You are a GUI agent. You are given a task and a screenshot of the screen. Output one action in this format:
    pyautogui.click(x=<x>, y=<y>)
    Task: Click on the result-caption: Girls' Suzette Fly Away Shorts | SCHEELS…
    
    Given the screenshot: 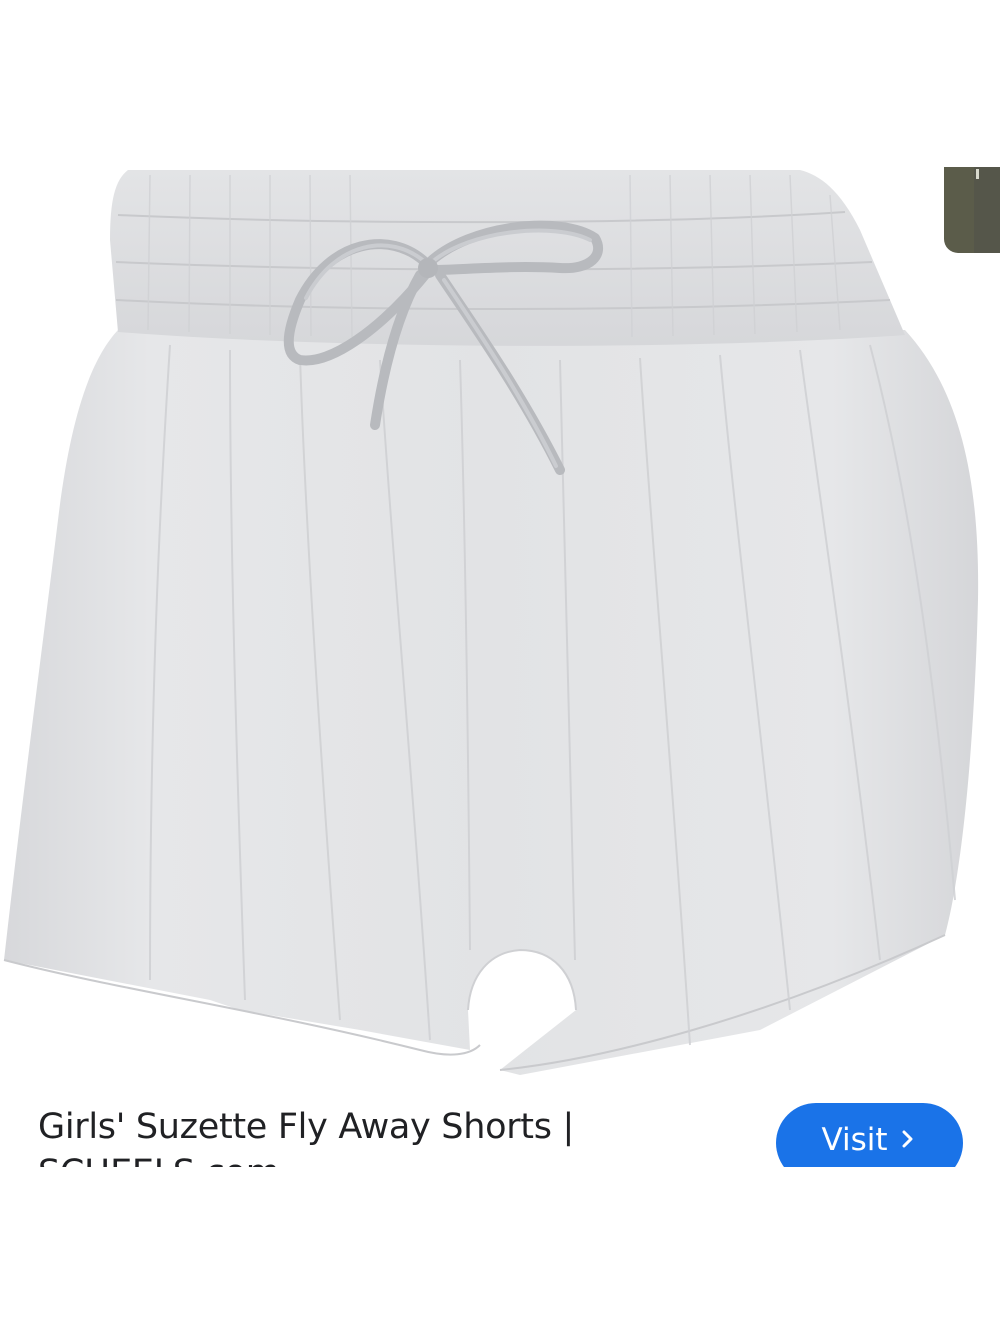 What is the action you would take?
    pyautogui.click(x=500, y=1121)
    